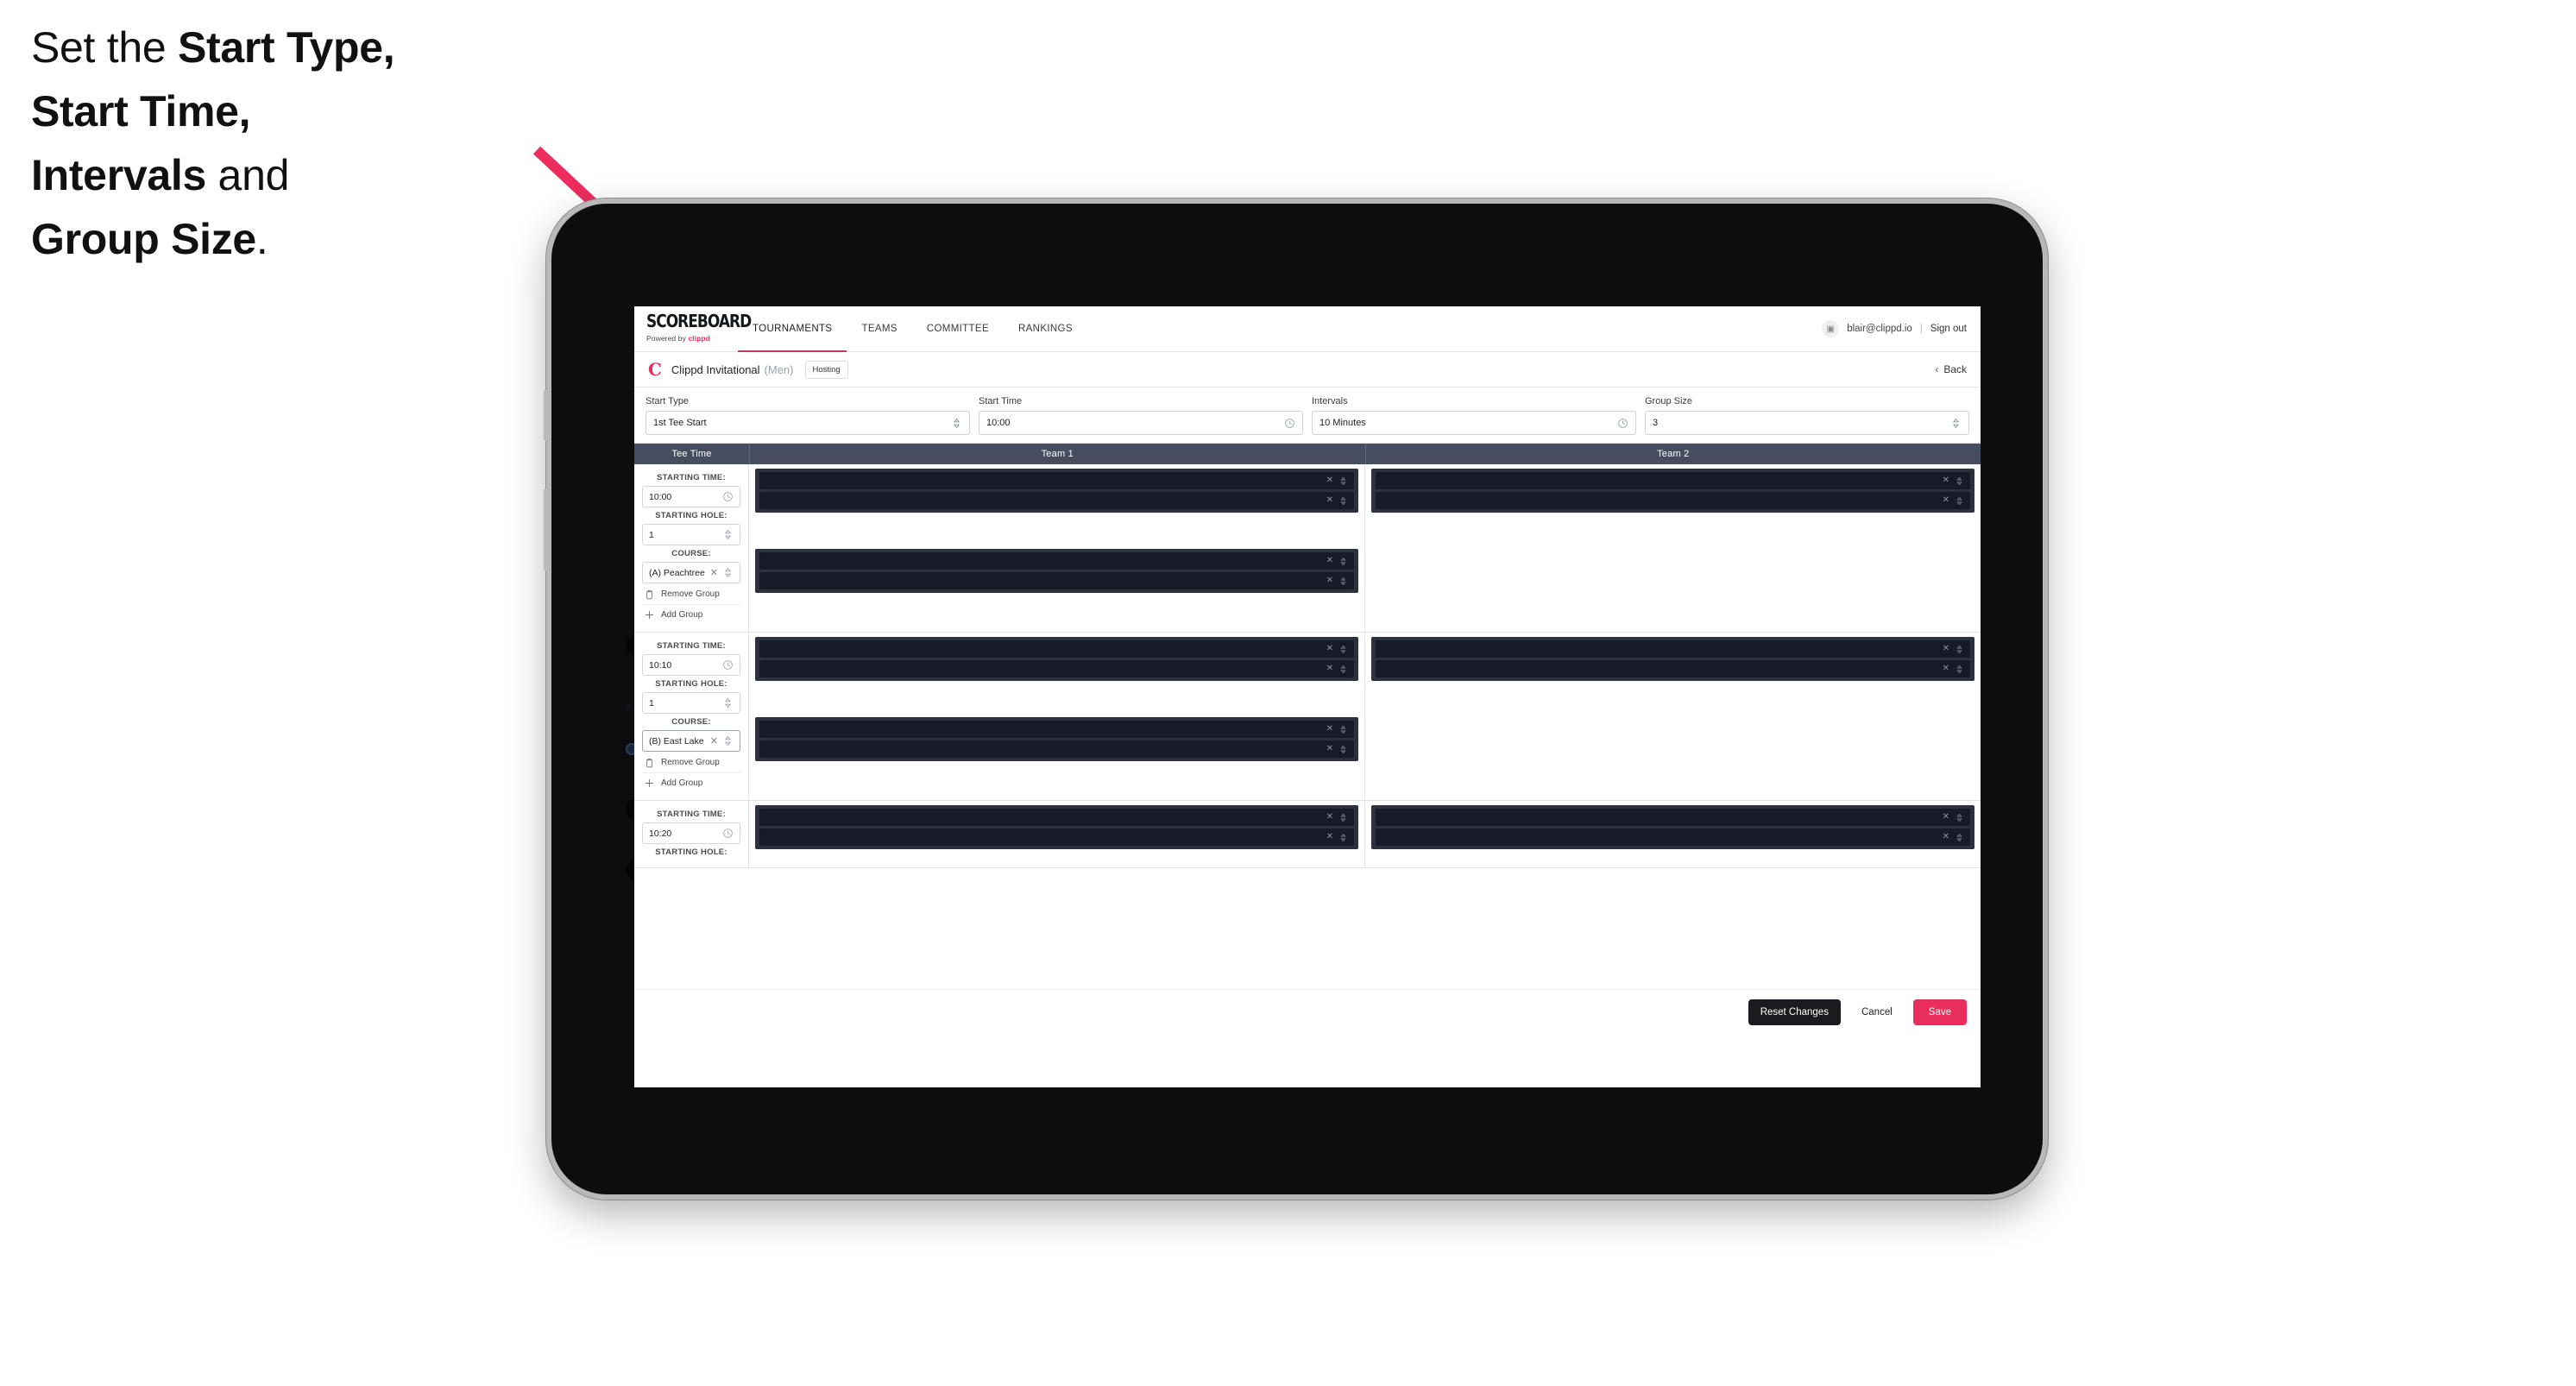  I want to click on course-label: COURSE:, so click(691, 553).